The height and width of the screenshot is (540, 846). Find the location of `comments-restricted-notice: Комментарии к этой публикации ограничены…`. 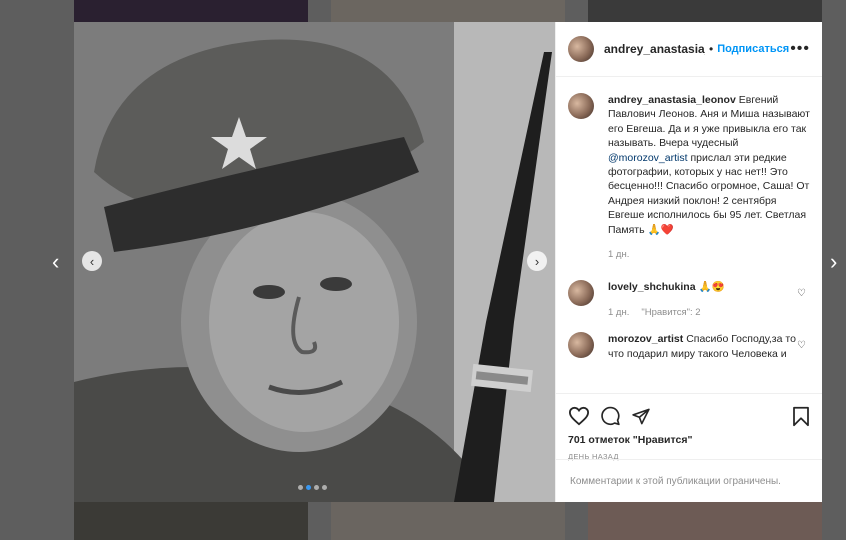

comments-restricted-notice: Комментарии к этой публикации ограничены… is located at coordinates (689, 480).